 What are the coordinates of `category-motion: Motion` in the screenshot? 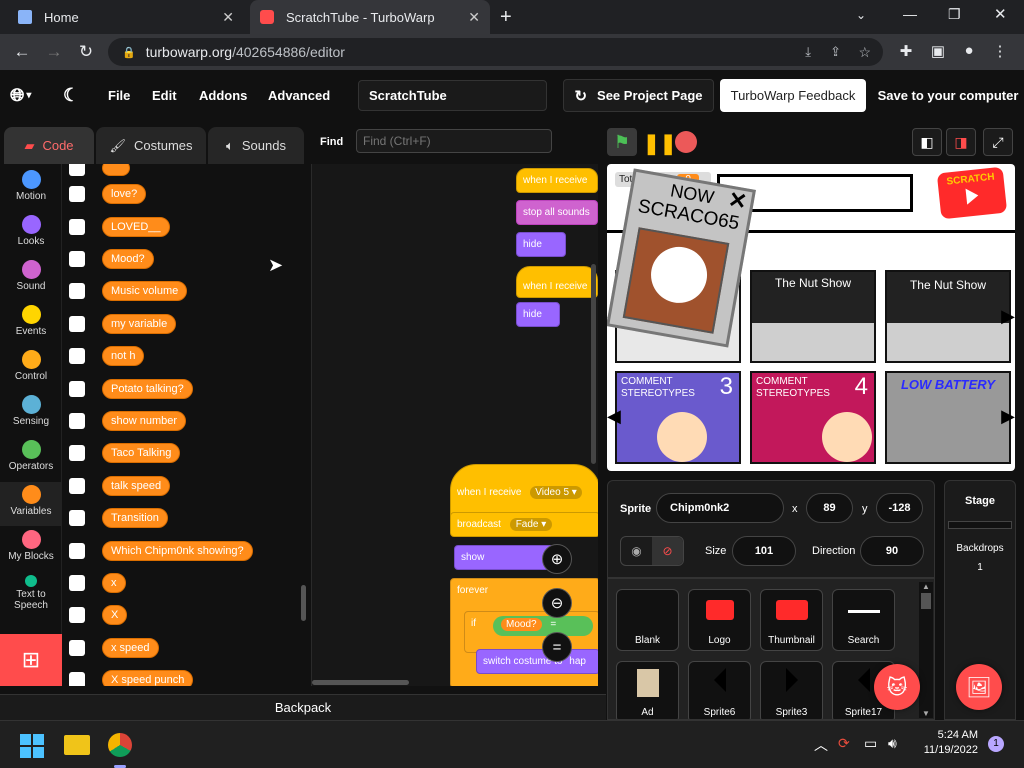 It's located at (31, 186).